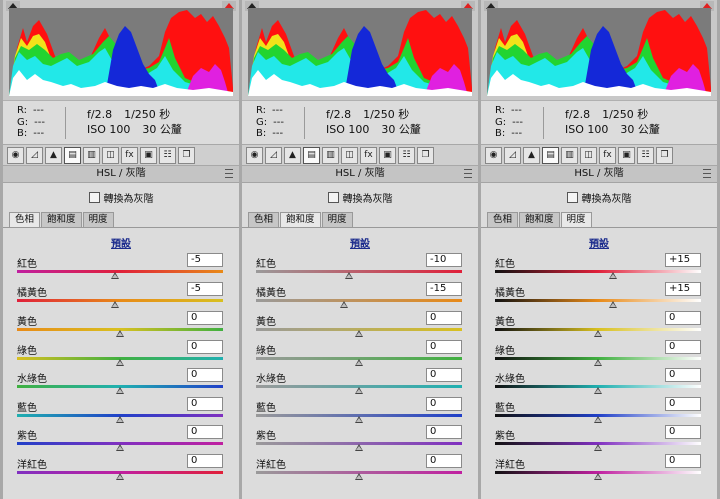  I want to click on slider-value-field: +15, so click(683, 260).